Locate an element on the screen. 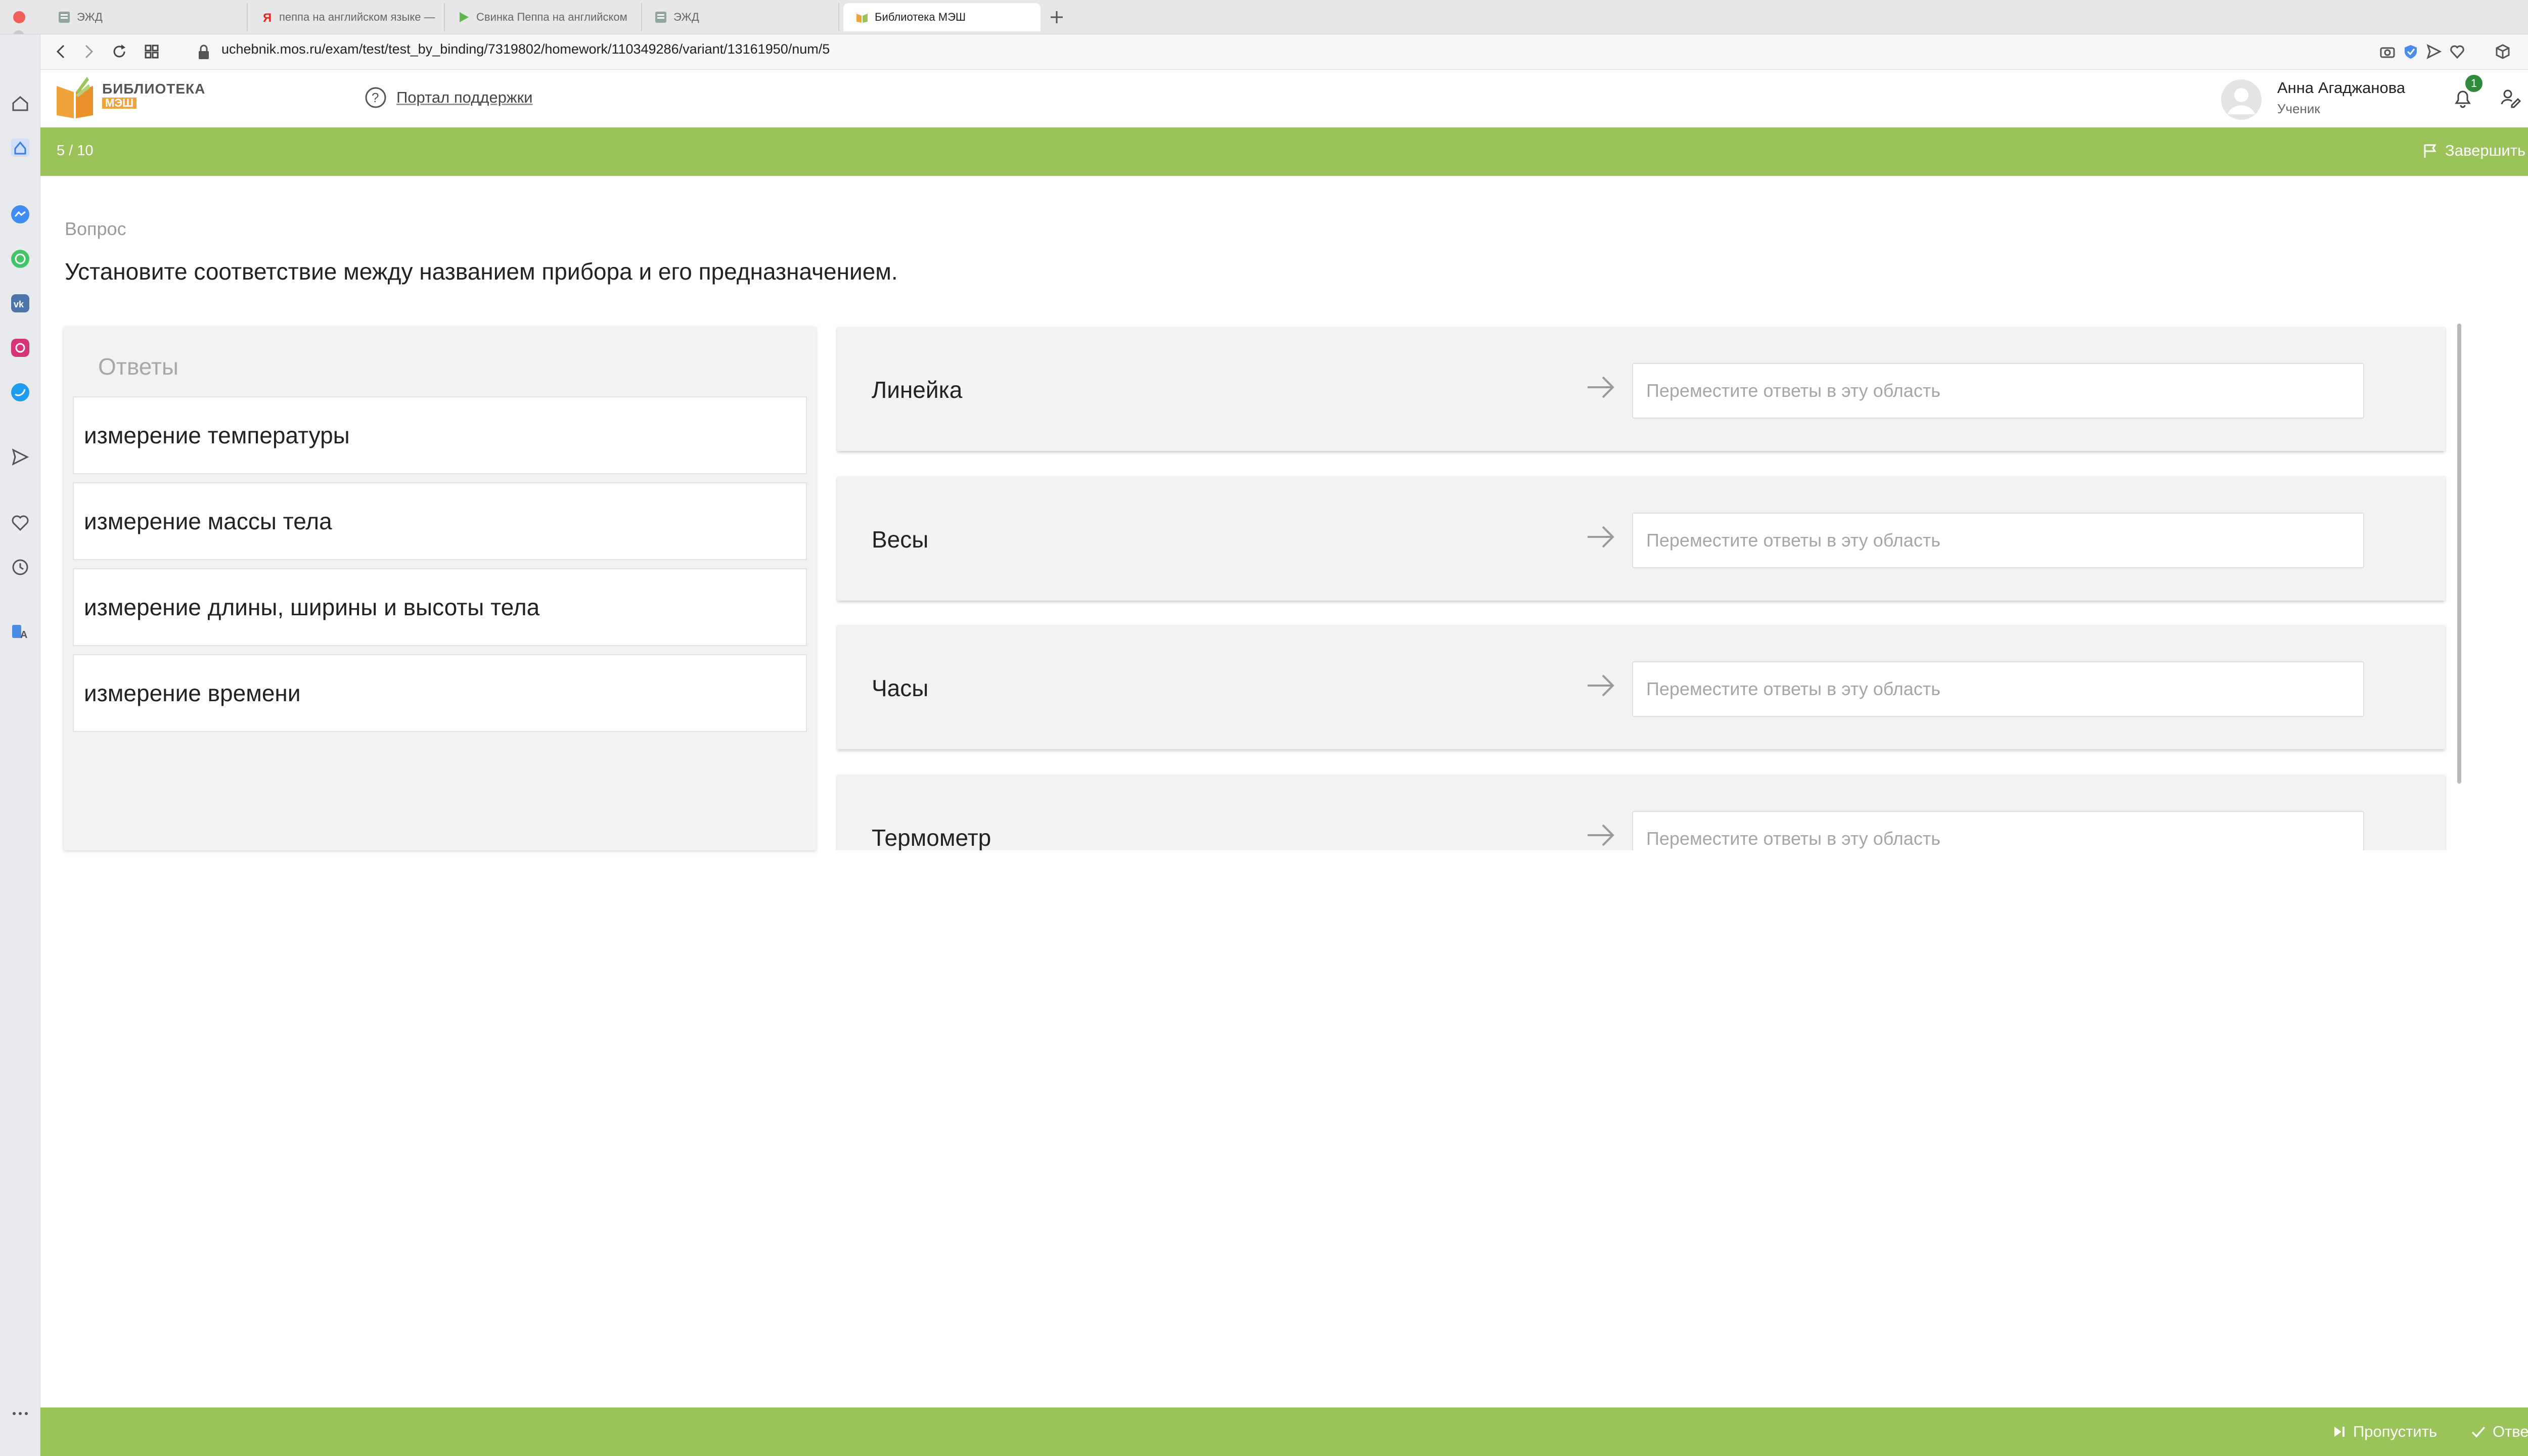 The image size is (2528, 1456). avatar is located at coordinates (2242, 99).